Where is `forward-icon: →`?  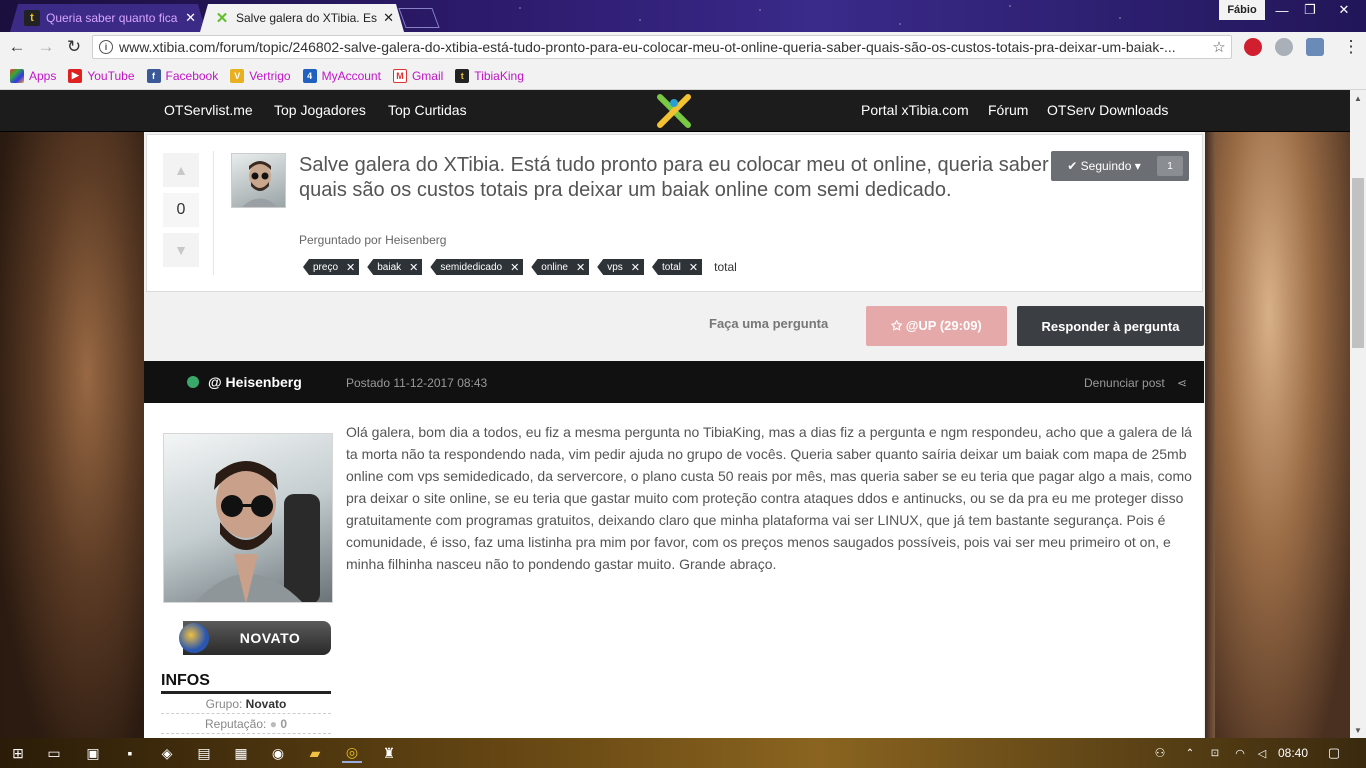 forward-icon: → is located at coordinates (46, 47).